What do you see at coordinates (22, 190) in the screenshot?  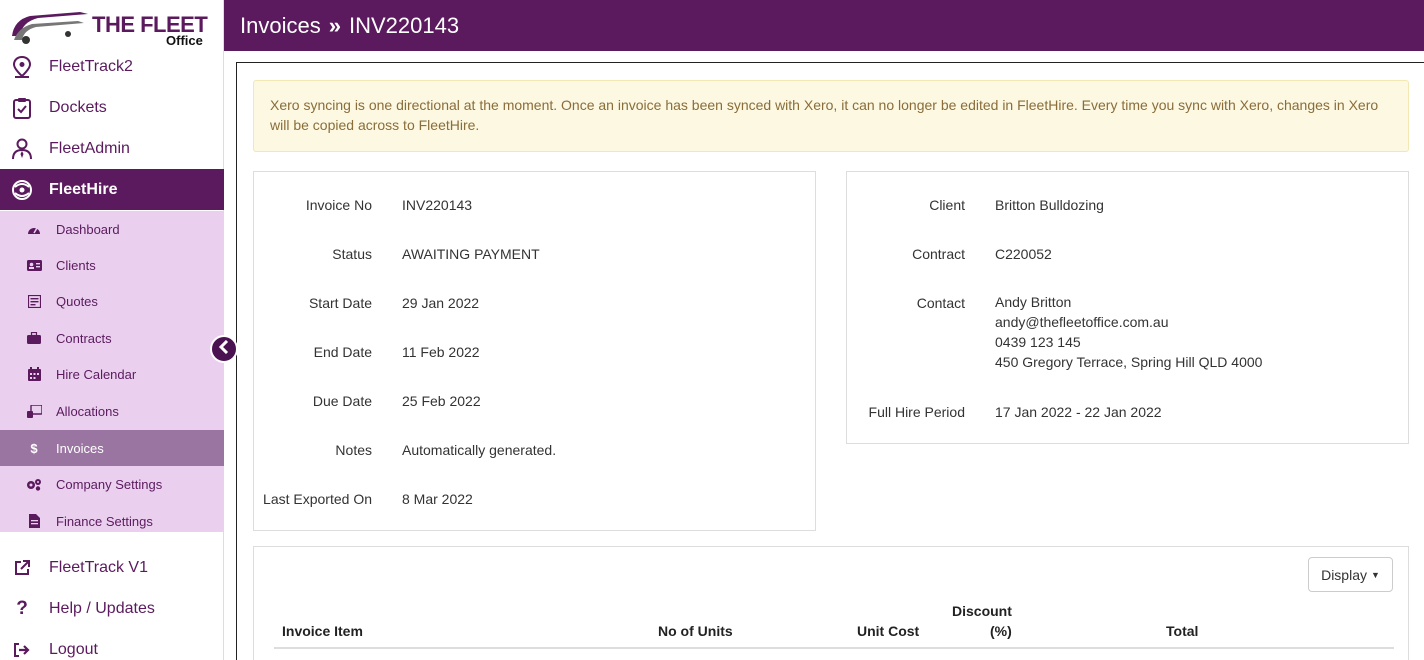 I see `fleethire-icon` at bounding box center [22, 190].